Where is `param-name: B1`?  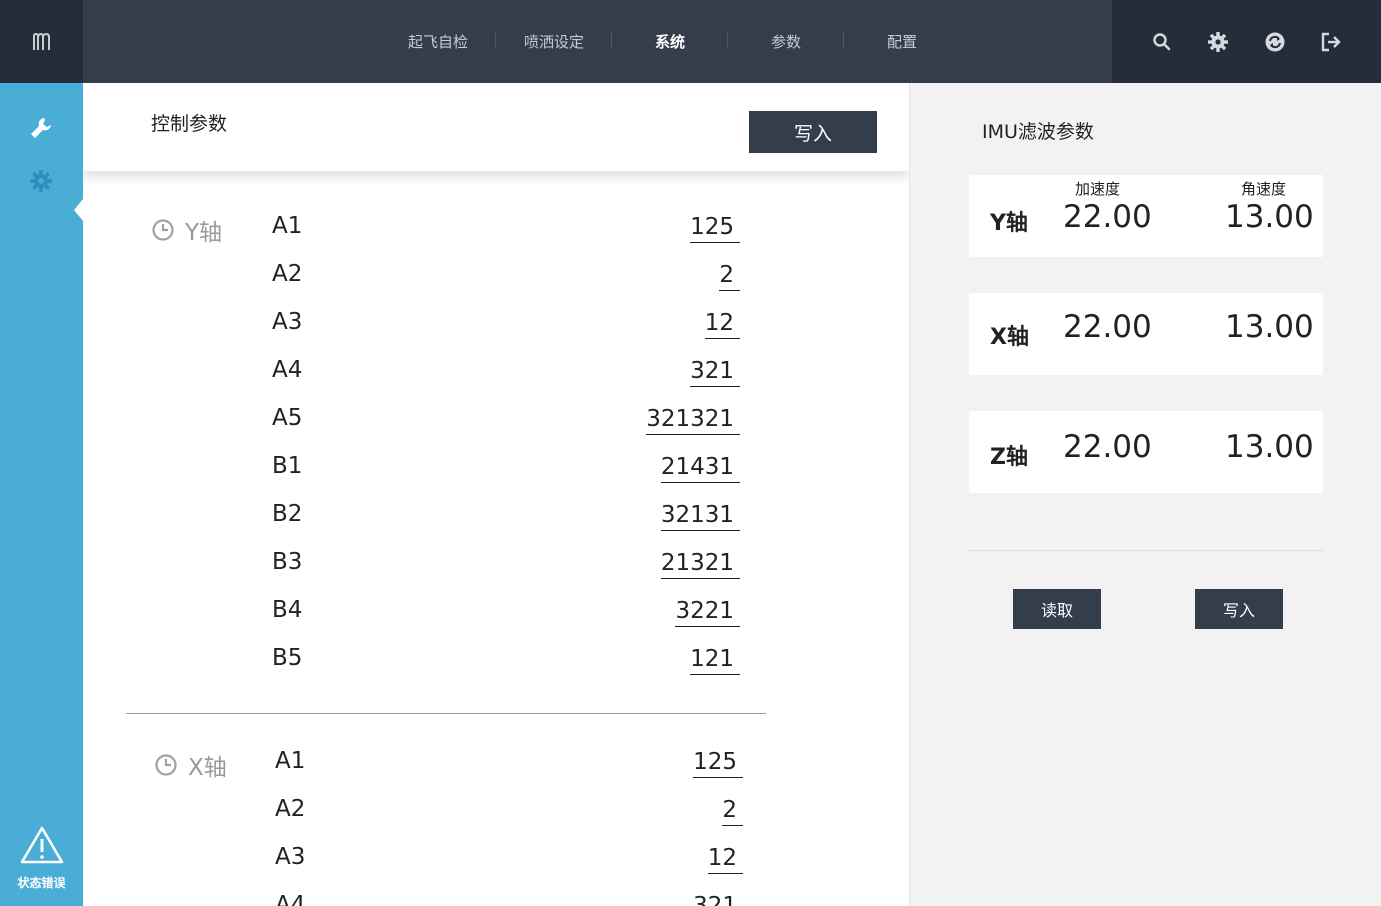 param-name: B1 is located at coordinates (287, 466).